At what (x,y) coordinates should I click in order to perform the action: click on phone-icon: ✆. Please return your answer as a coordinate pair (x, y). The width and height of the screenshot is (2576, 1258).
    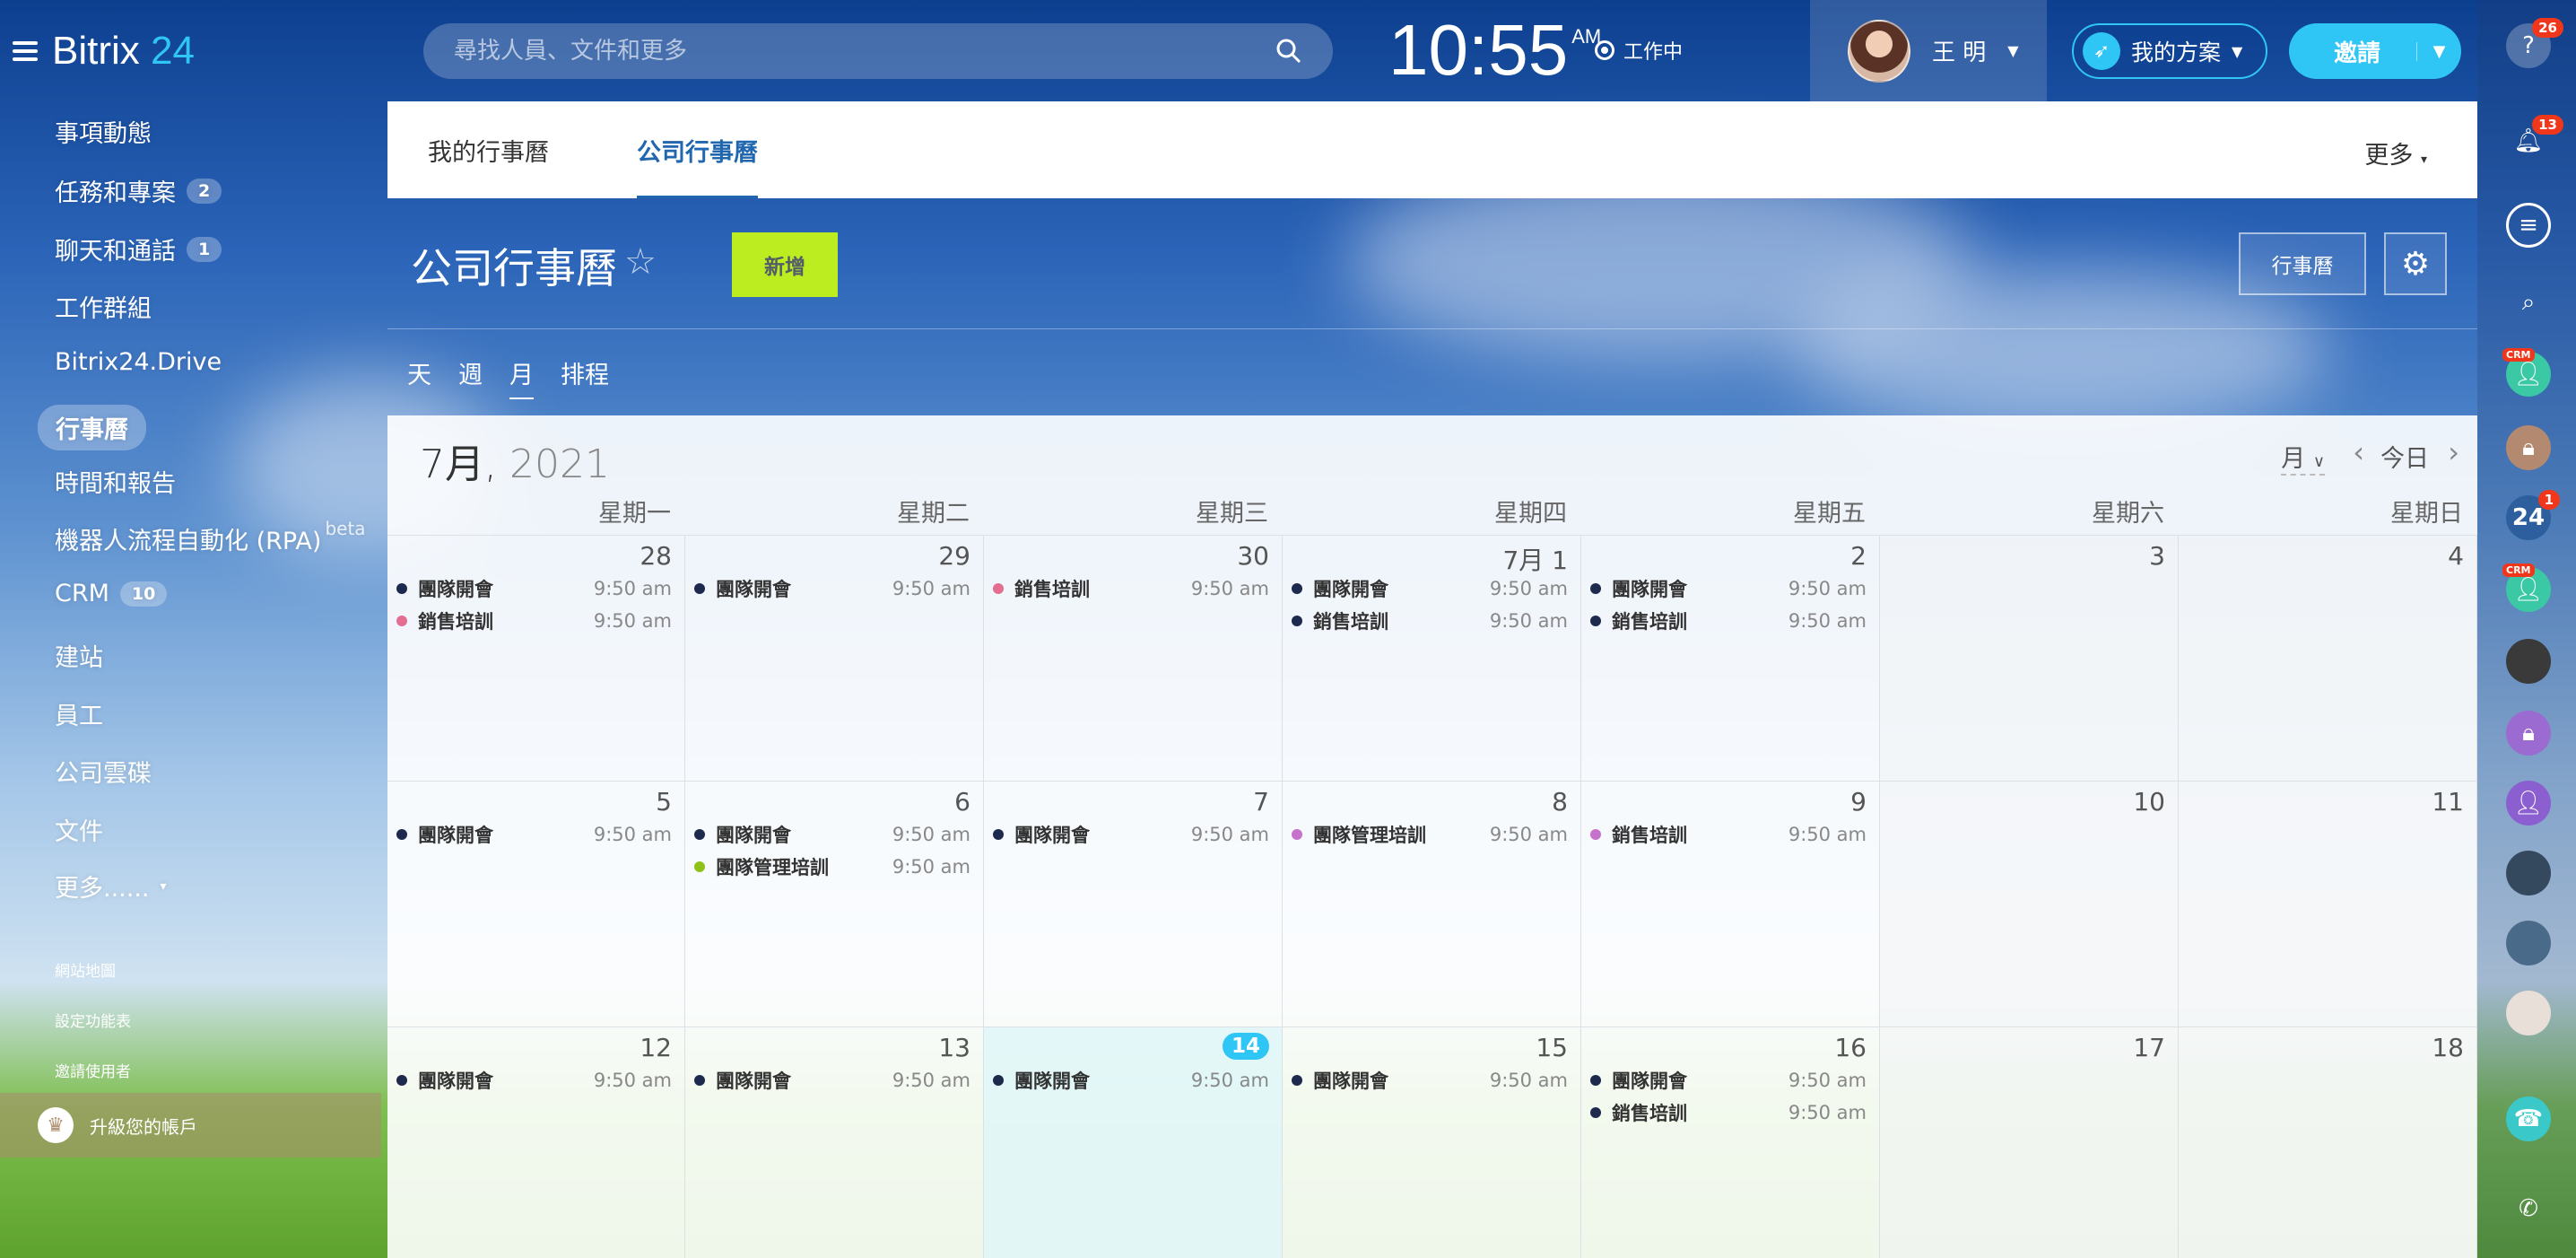
    Looking at the image, I should click on (2528, 1208).